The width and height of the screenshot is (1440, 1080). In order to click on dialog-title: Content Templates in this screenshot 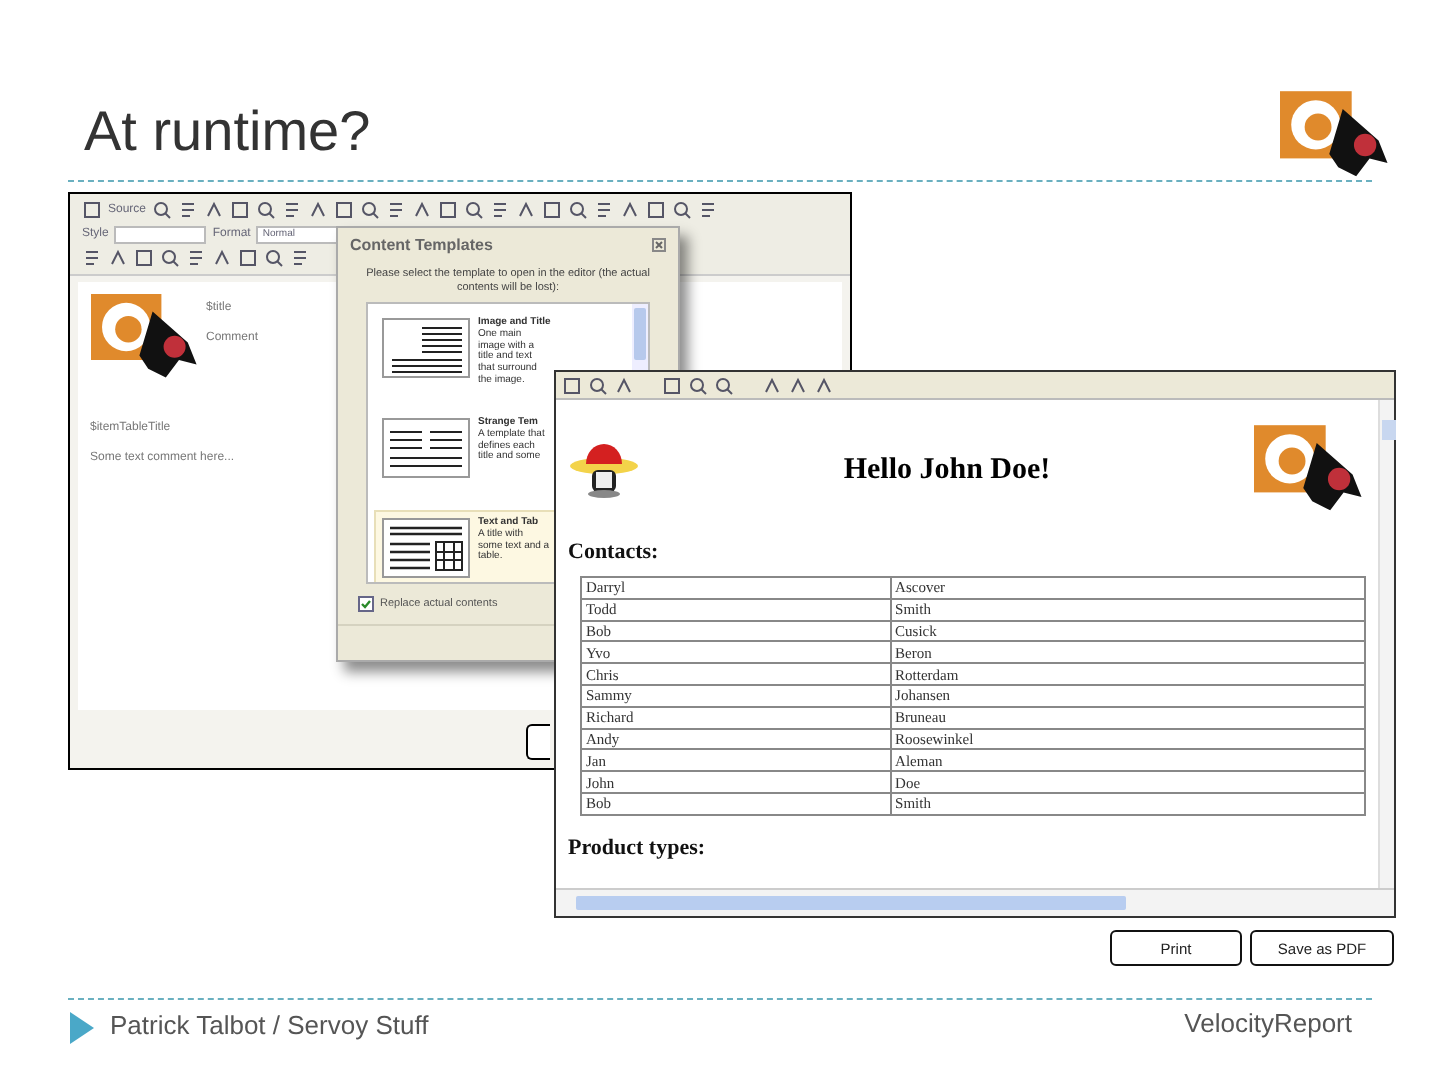, I will do `click(421, 245)`.